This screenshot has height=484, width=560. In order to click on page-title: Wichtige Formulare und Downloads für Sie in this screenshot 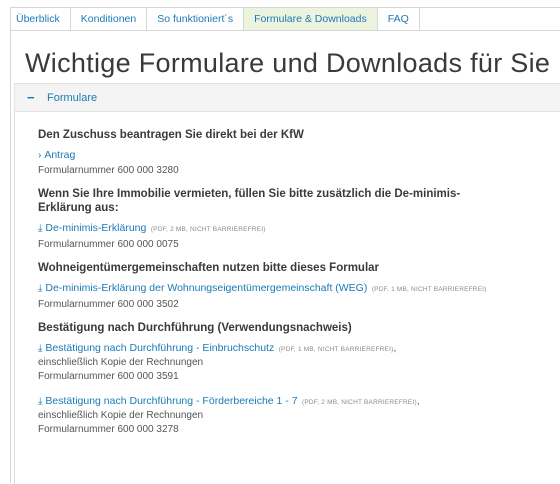, I will do `click(288, 63)`.